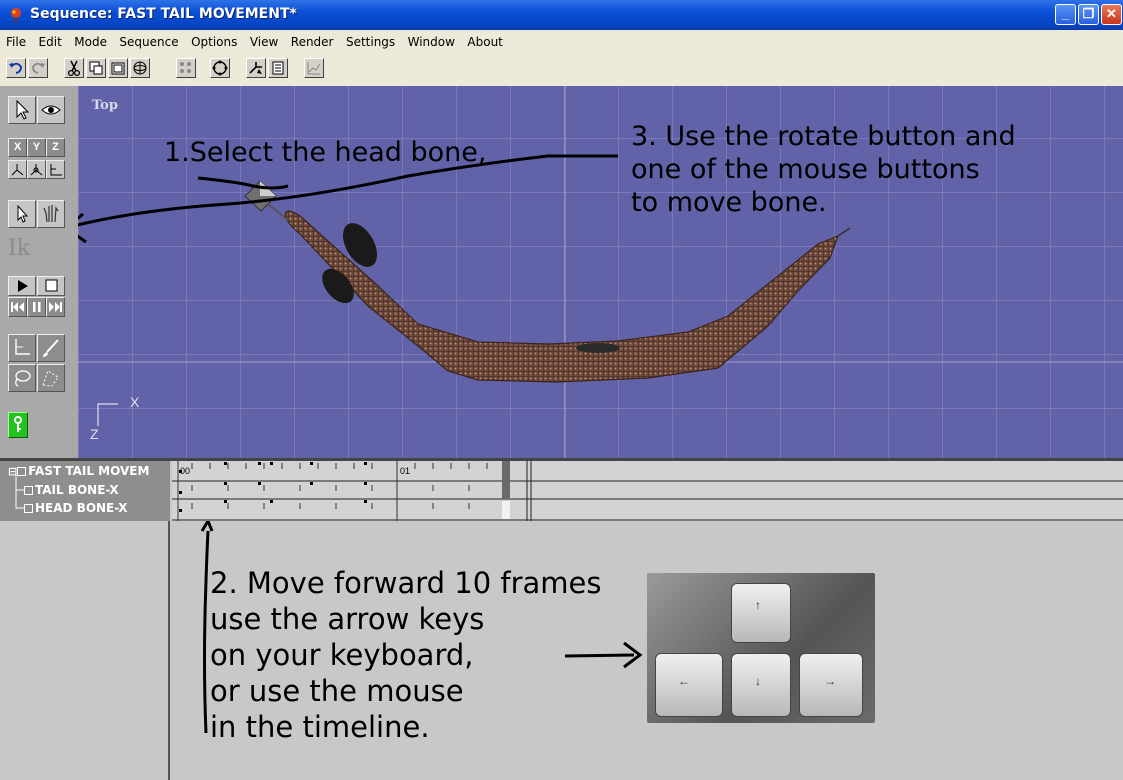  Describe the element at coordinates (761, 648) in the screenshot. I see `arrow-keys-photo: ↑ ← ↓ →` at that location.